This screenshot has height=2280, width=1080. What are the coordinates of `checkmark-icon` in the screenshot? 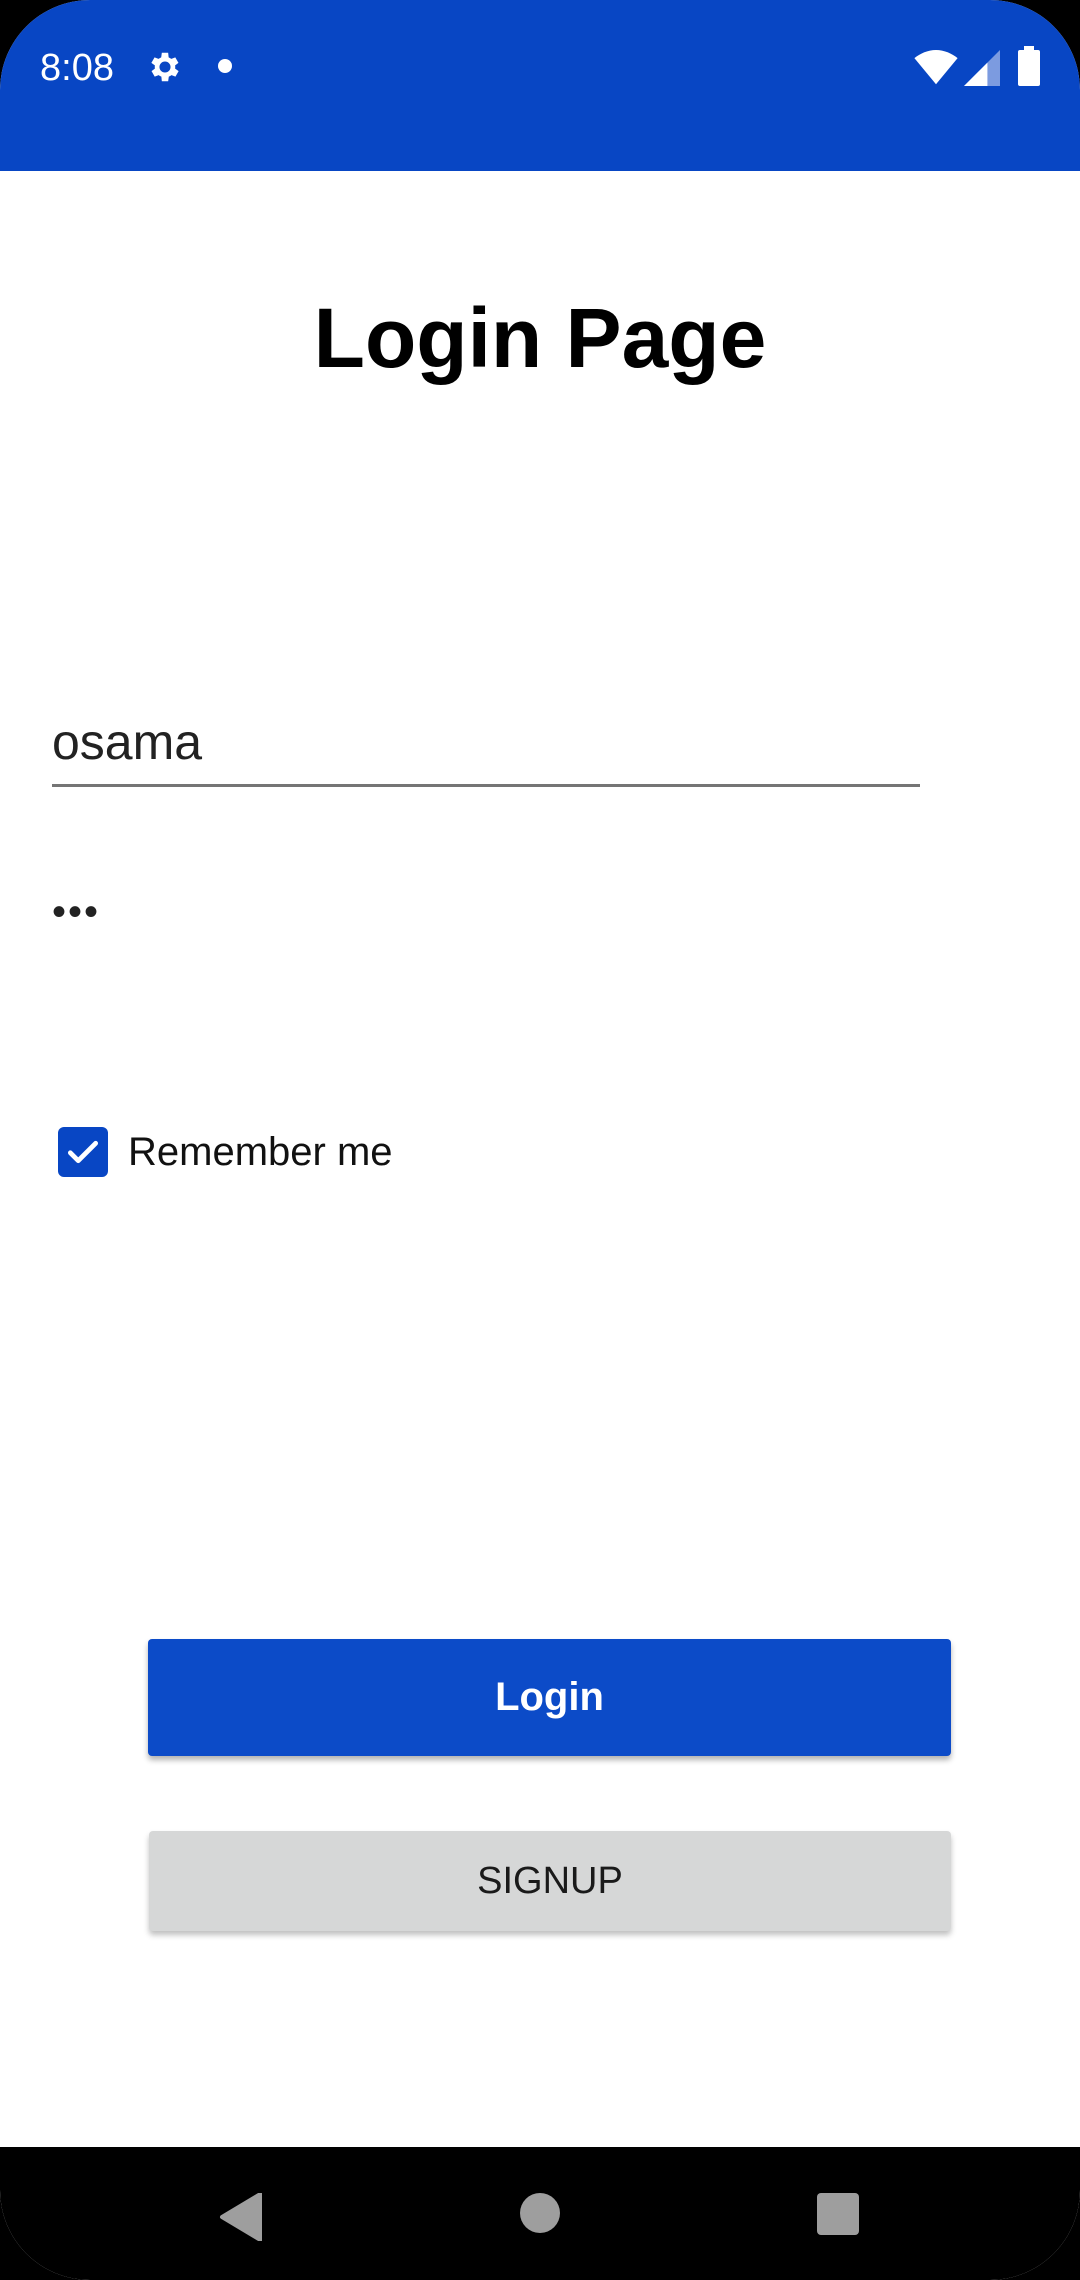 It's located at (83, 1152).